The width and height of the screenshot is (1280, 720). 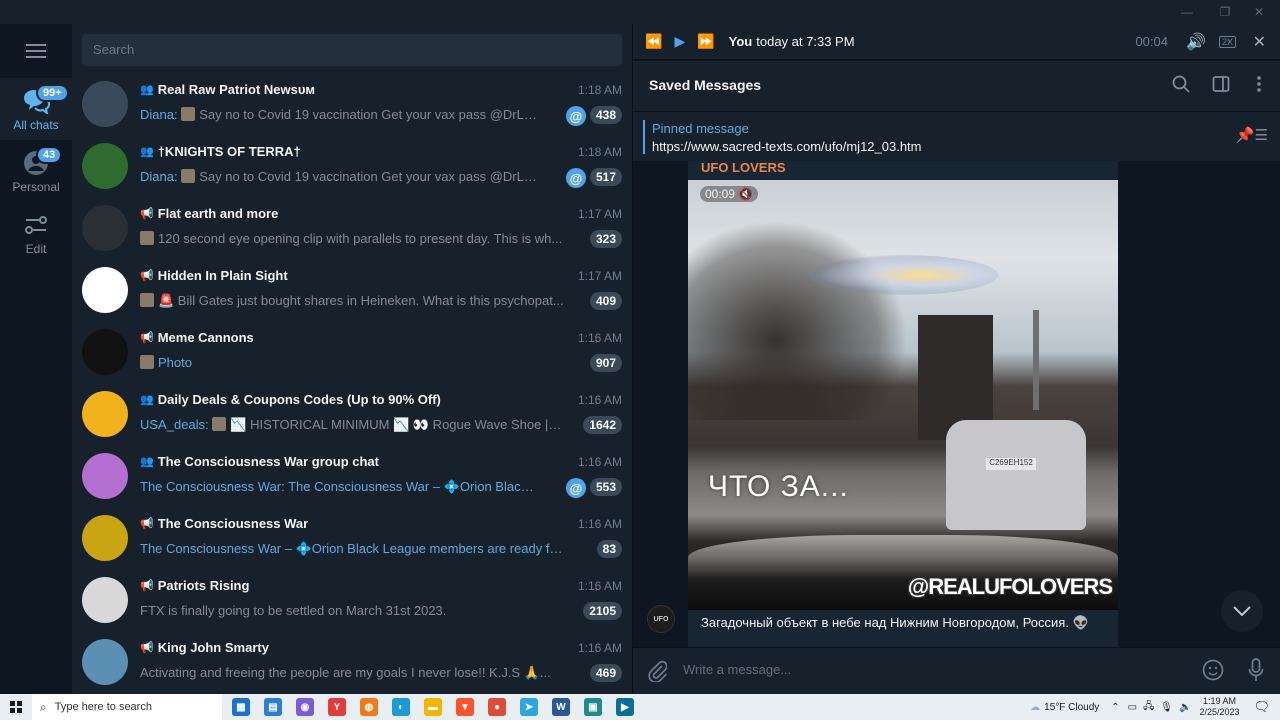 I want to click on mic-tray-icon: 🎙, so click(x=1166, y=707).